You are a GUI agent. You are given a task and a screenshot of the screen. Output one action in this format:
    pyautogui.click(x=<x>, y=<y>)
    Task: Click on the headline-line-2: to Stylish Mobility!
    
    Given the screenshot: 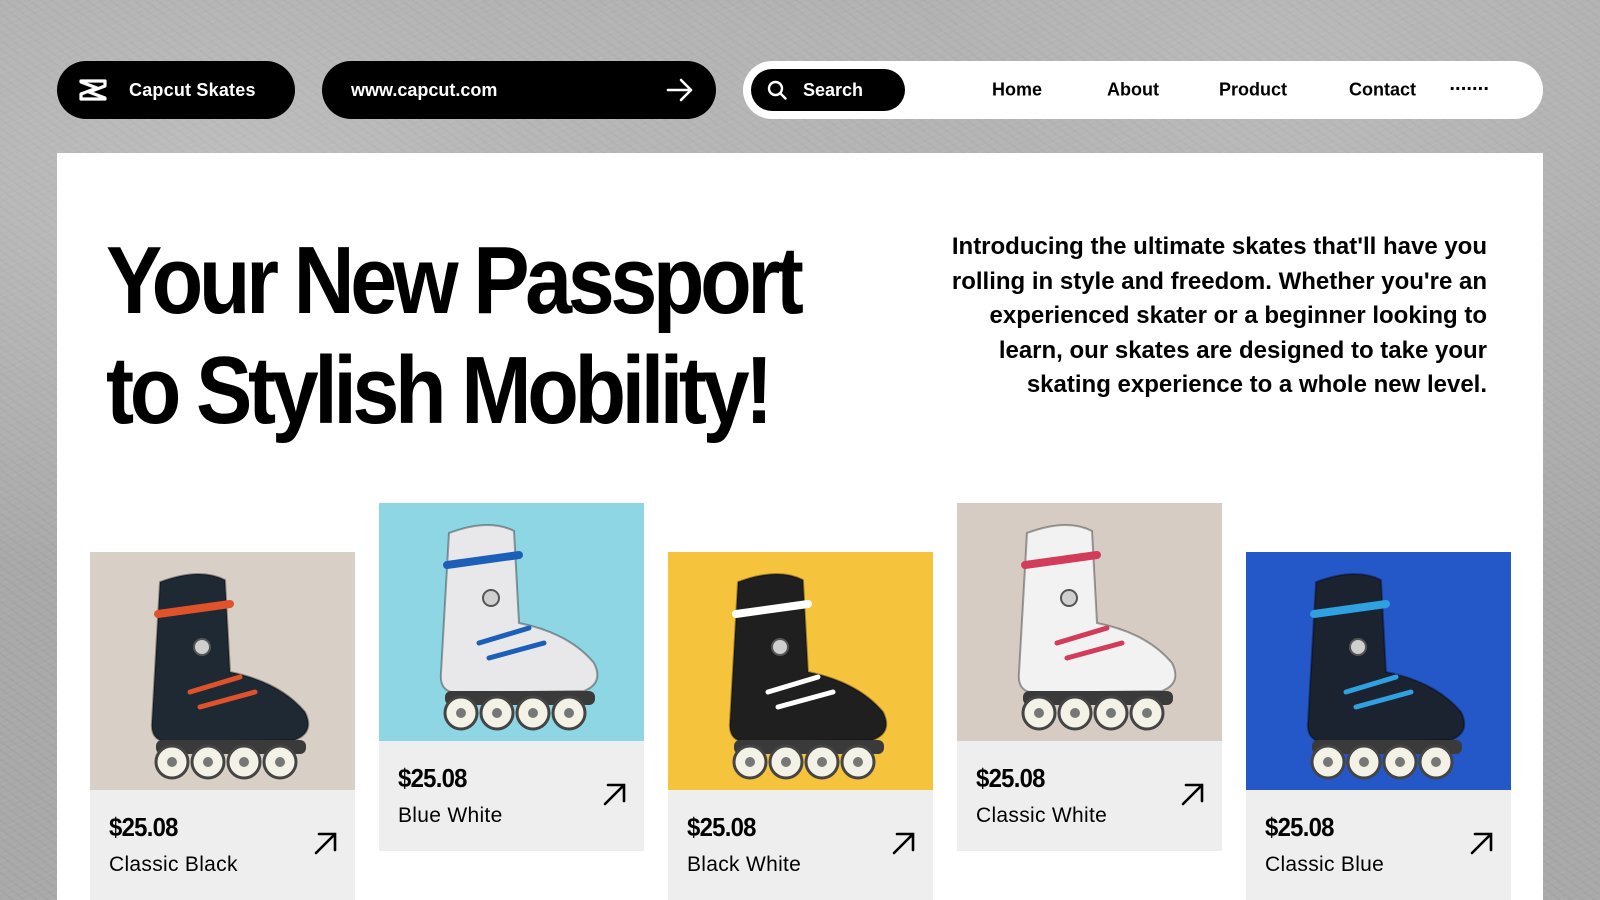 What is the action you would take?
    pyautogui.click(x=439, y=390)
    